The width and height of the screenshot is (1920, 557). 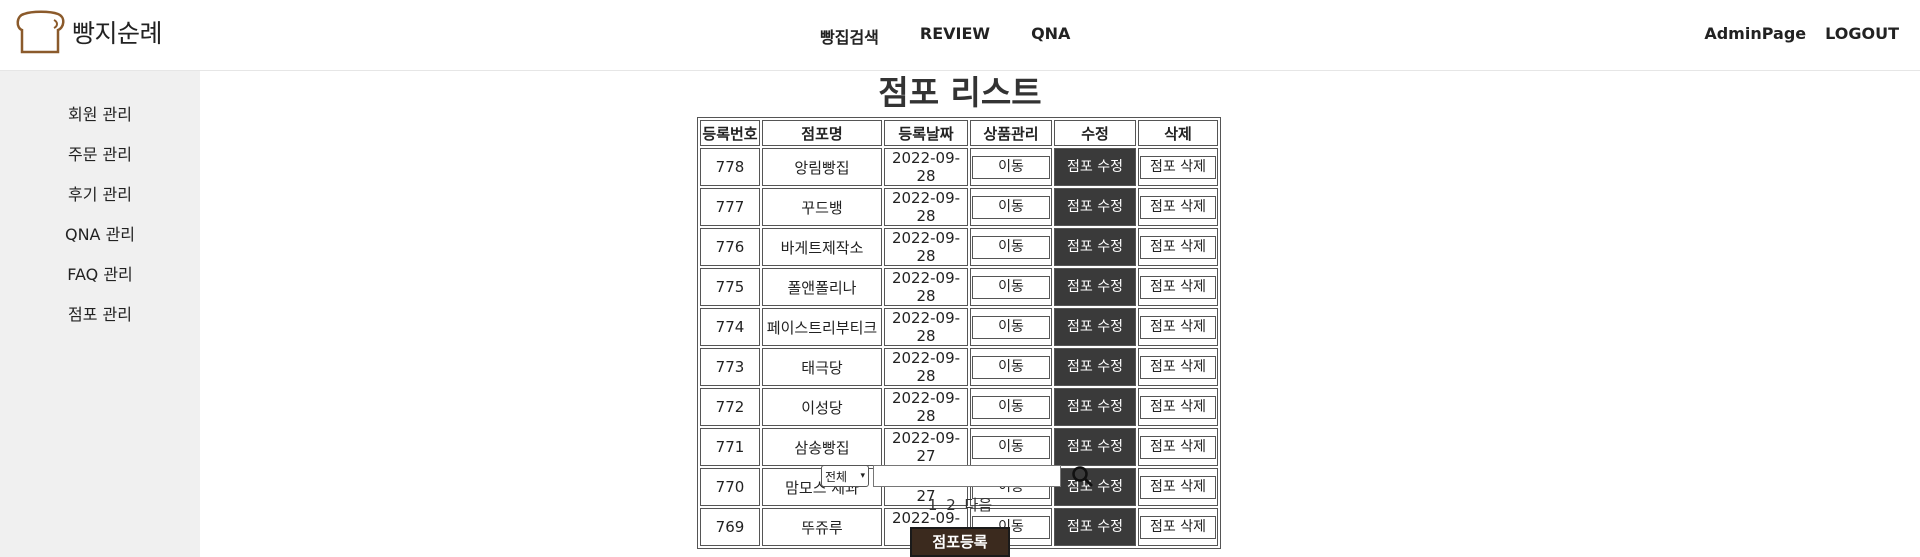 What do you see at coordinates (822, 447) in the screenshot?
I see `cell-store-name: 삼송빵집` at bounding box center [822, 447].